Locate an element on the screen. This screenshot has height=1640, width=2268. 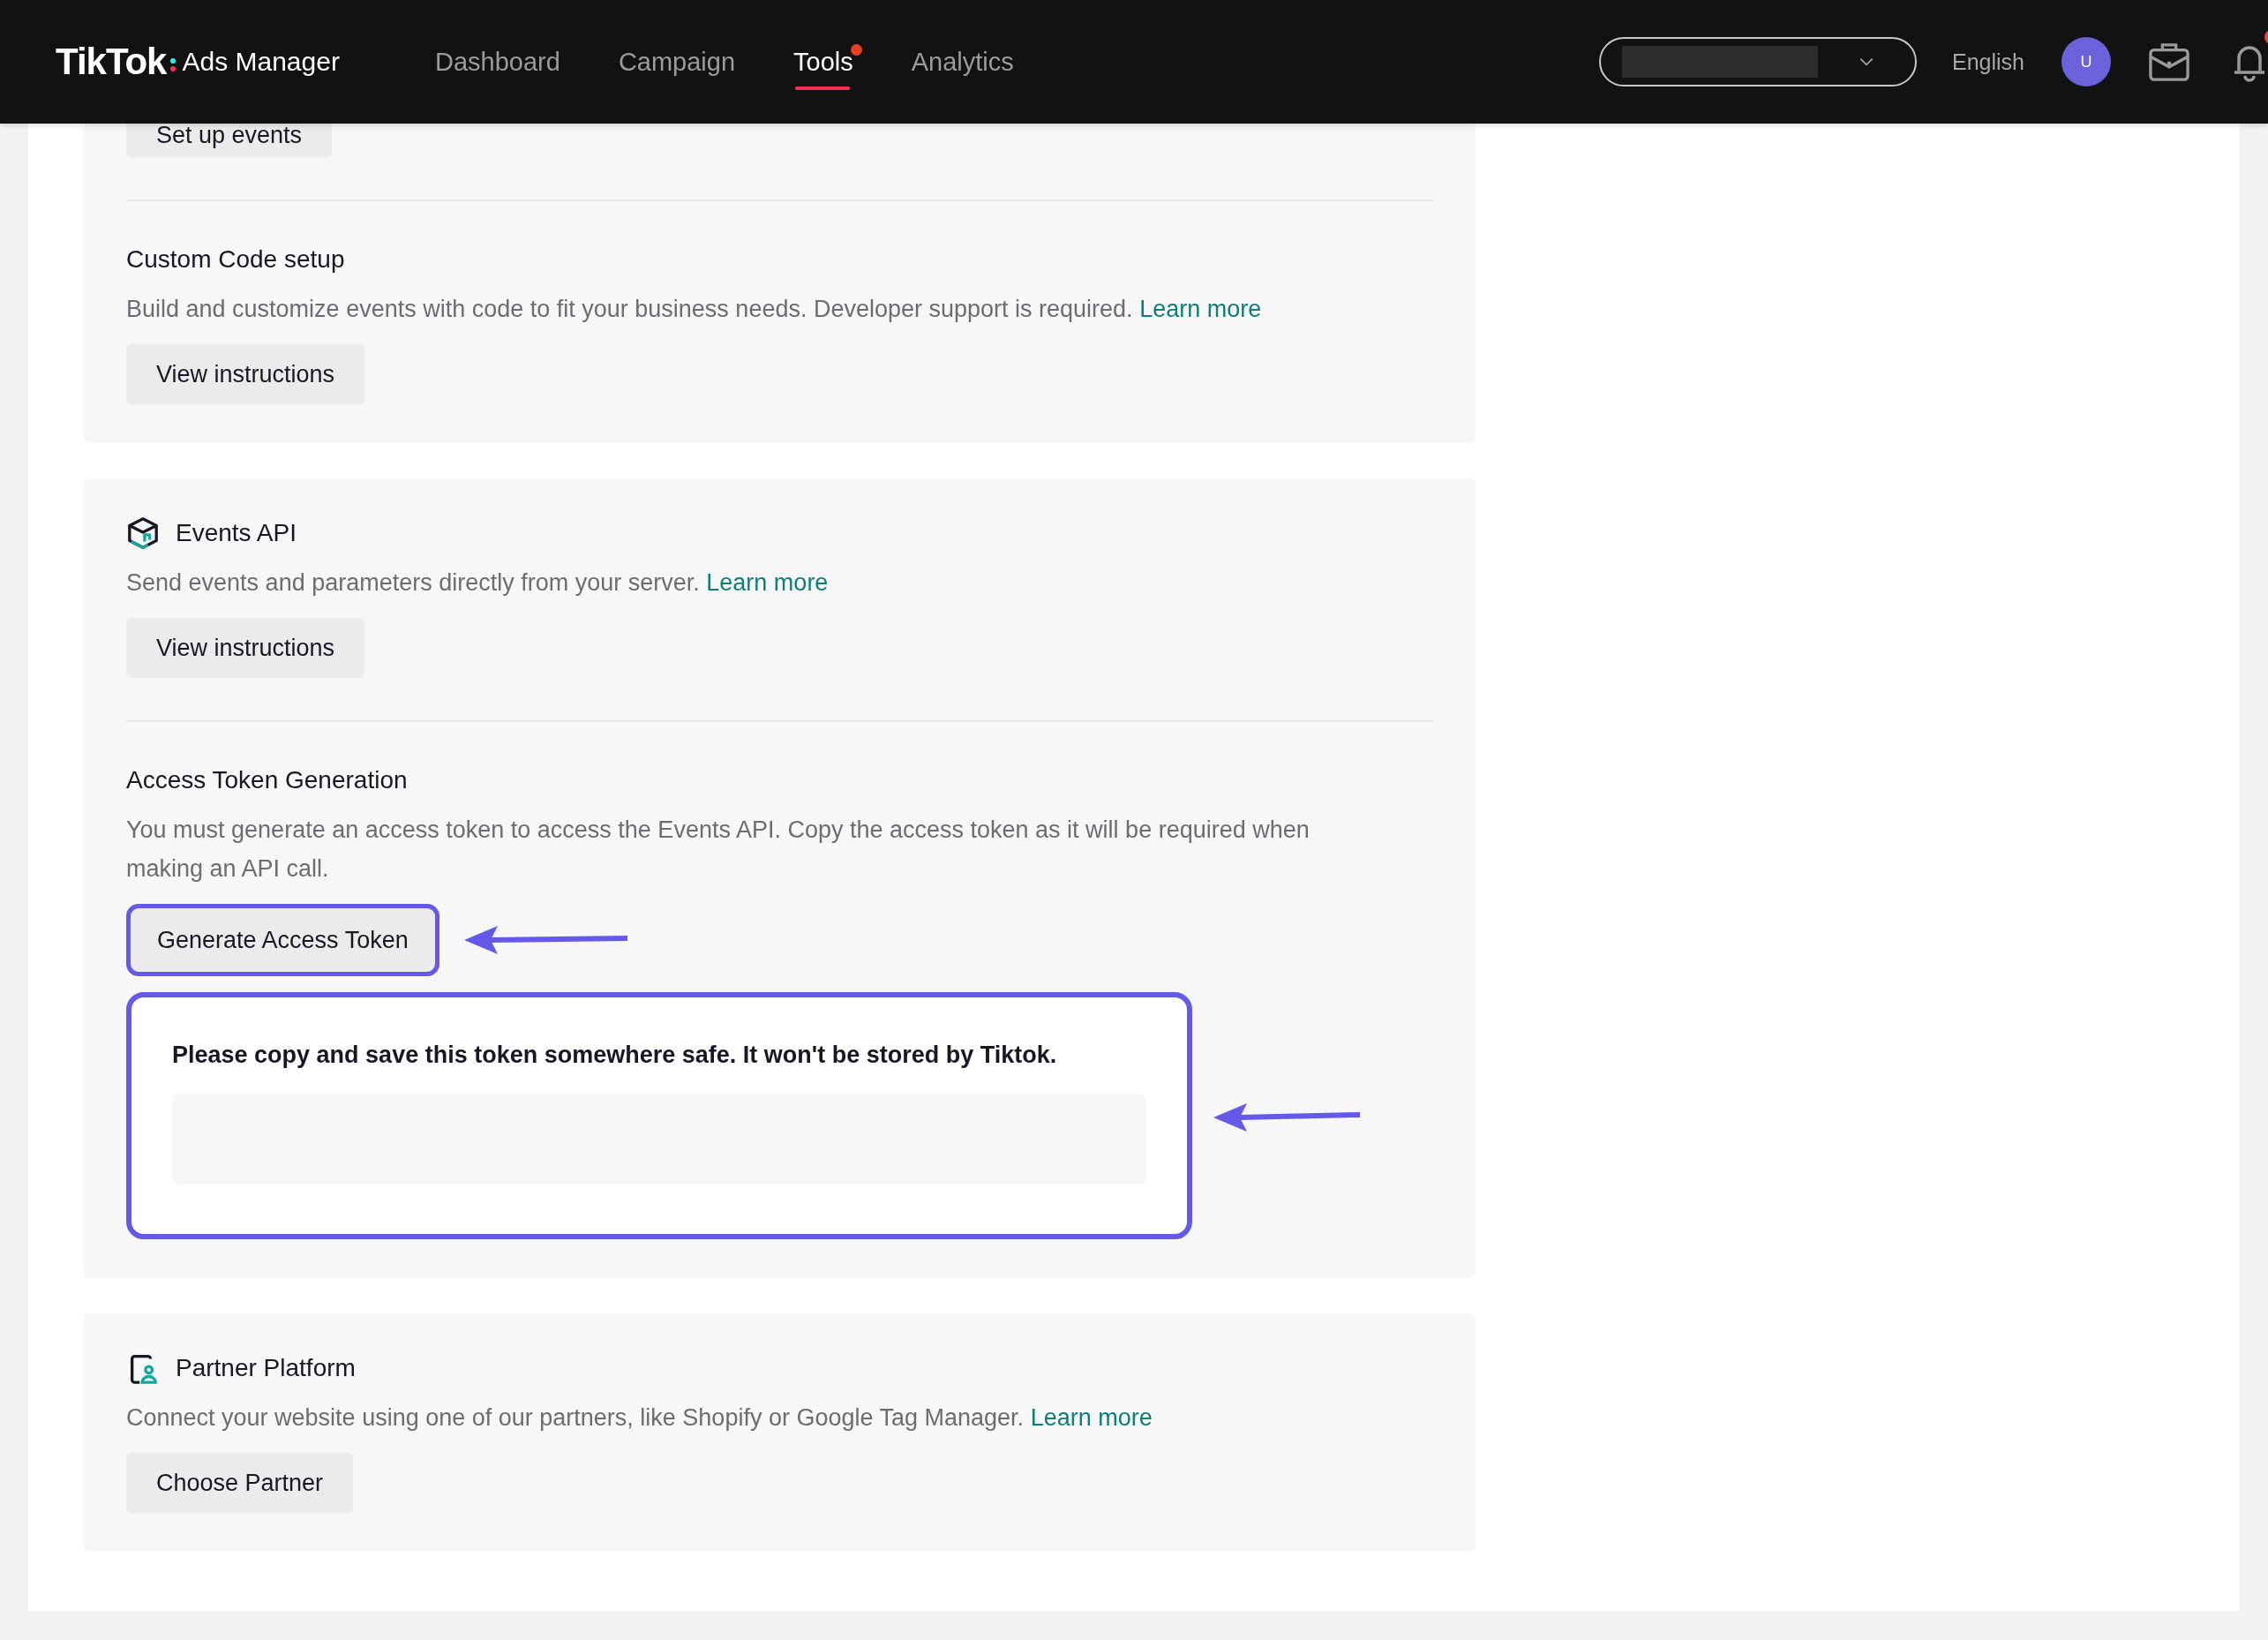
section-description: Connect your website using one of our partners, like Shopify or Google Tag Manager. Learn more is located at coordinates (639, 1418).